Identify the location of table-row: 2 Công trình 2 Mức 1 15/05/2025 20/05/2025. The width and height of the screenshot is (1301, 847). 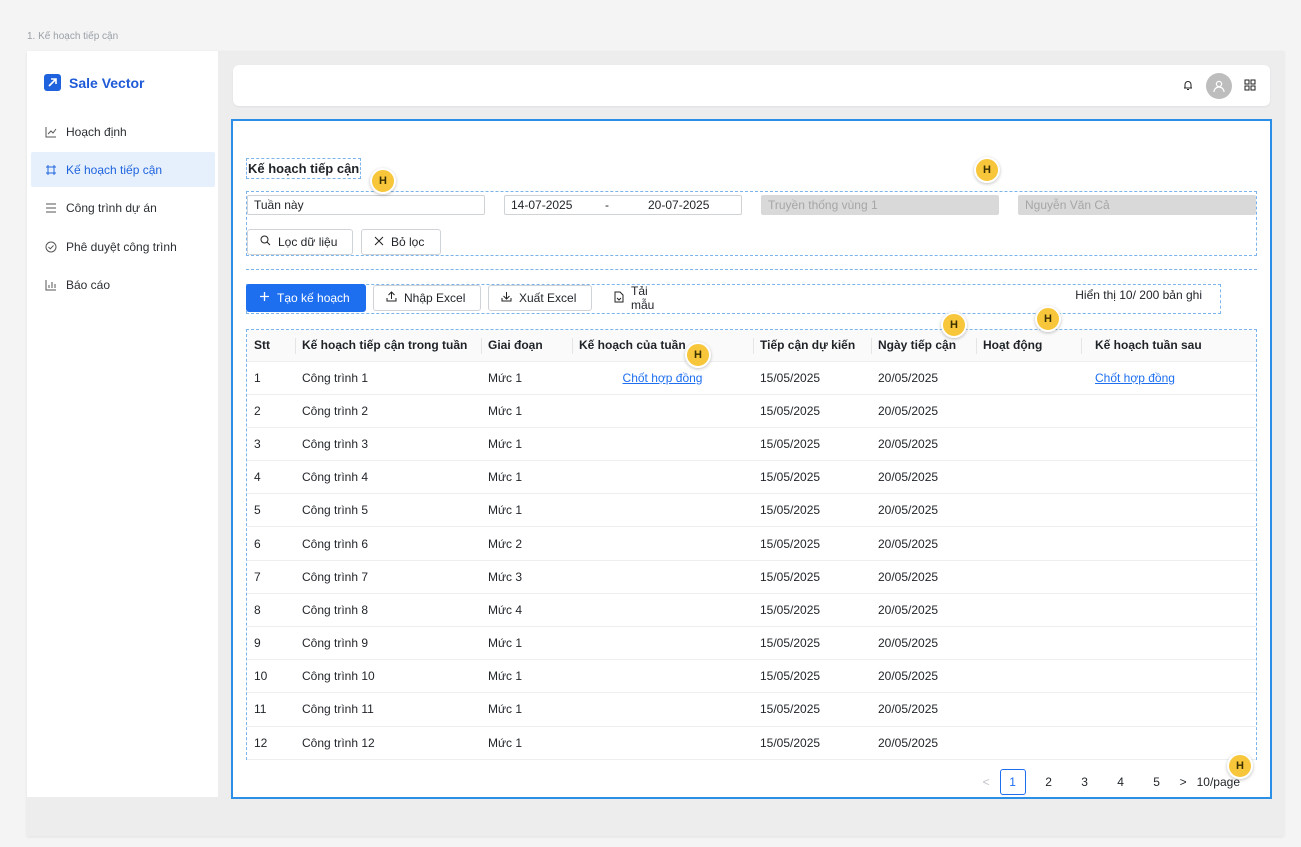
(751, 411).